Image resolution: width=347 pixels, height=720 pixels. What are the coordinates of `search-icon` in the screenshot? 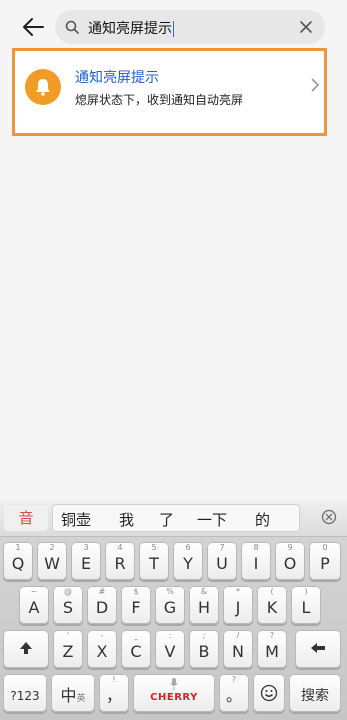 It's located at (72, 28).